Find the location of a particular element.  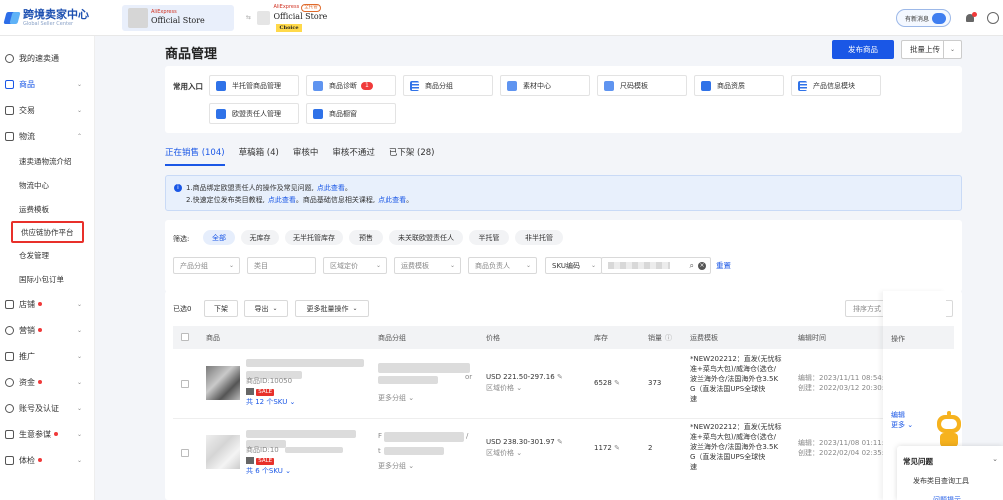

quick-entry-groups: 商品分组 is located at coordinates (448, 85).